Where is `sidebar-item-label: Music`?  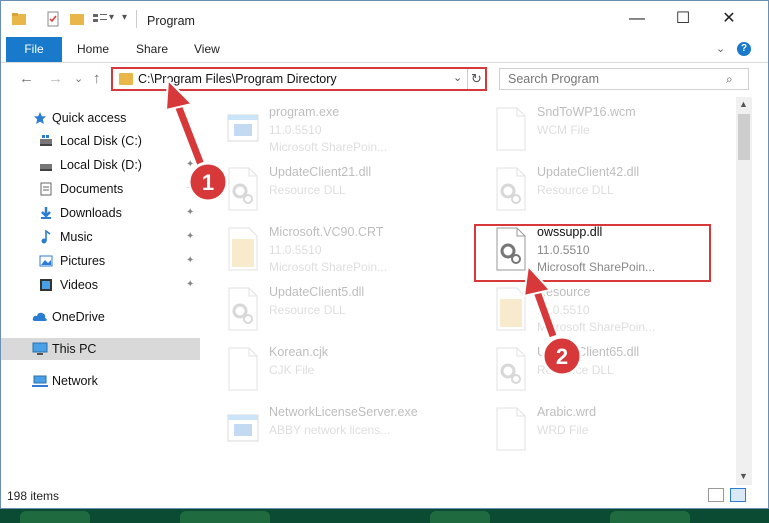
sidebar-item-label: Music is located at coordinates (76, 237).